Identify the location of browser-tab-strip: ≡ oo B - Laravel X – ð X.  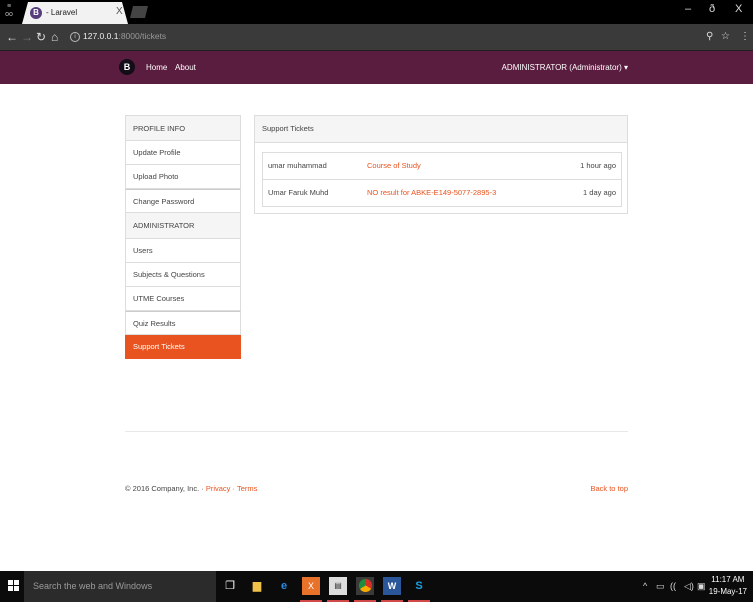
(376, 12).